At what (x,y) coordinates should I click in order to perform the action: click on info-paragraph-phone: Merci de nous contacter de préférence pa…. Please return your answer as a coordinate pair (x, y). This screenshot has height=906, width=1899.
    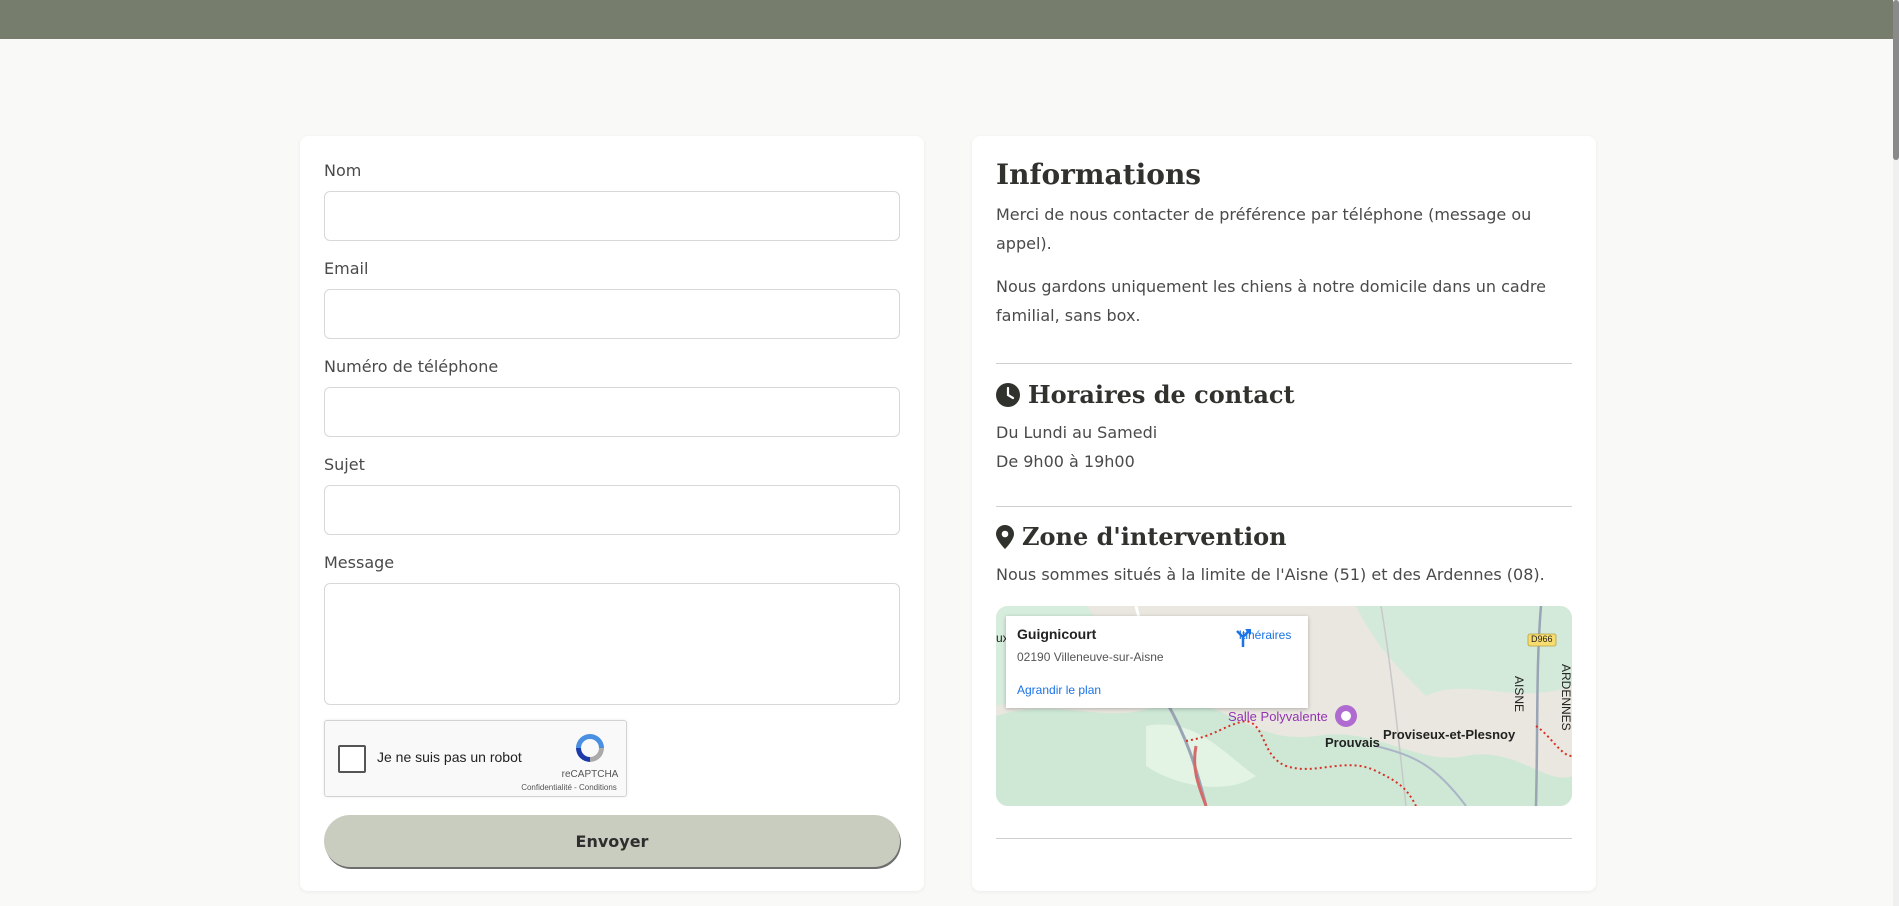
    Looking at the image, I should click on (1264, 229).